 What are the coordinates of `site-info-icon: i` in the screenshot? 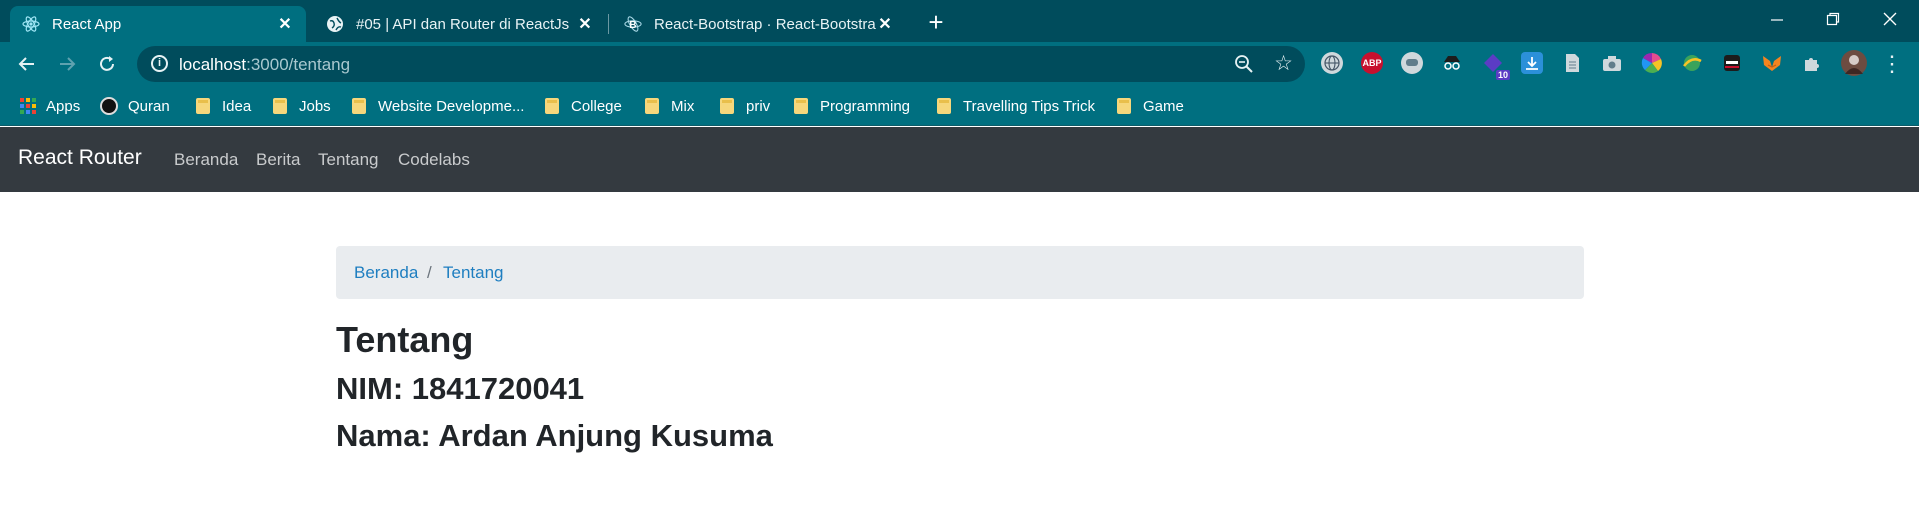 It's located at (159, 63).